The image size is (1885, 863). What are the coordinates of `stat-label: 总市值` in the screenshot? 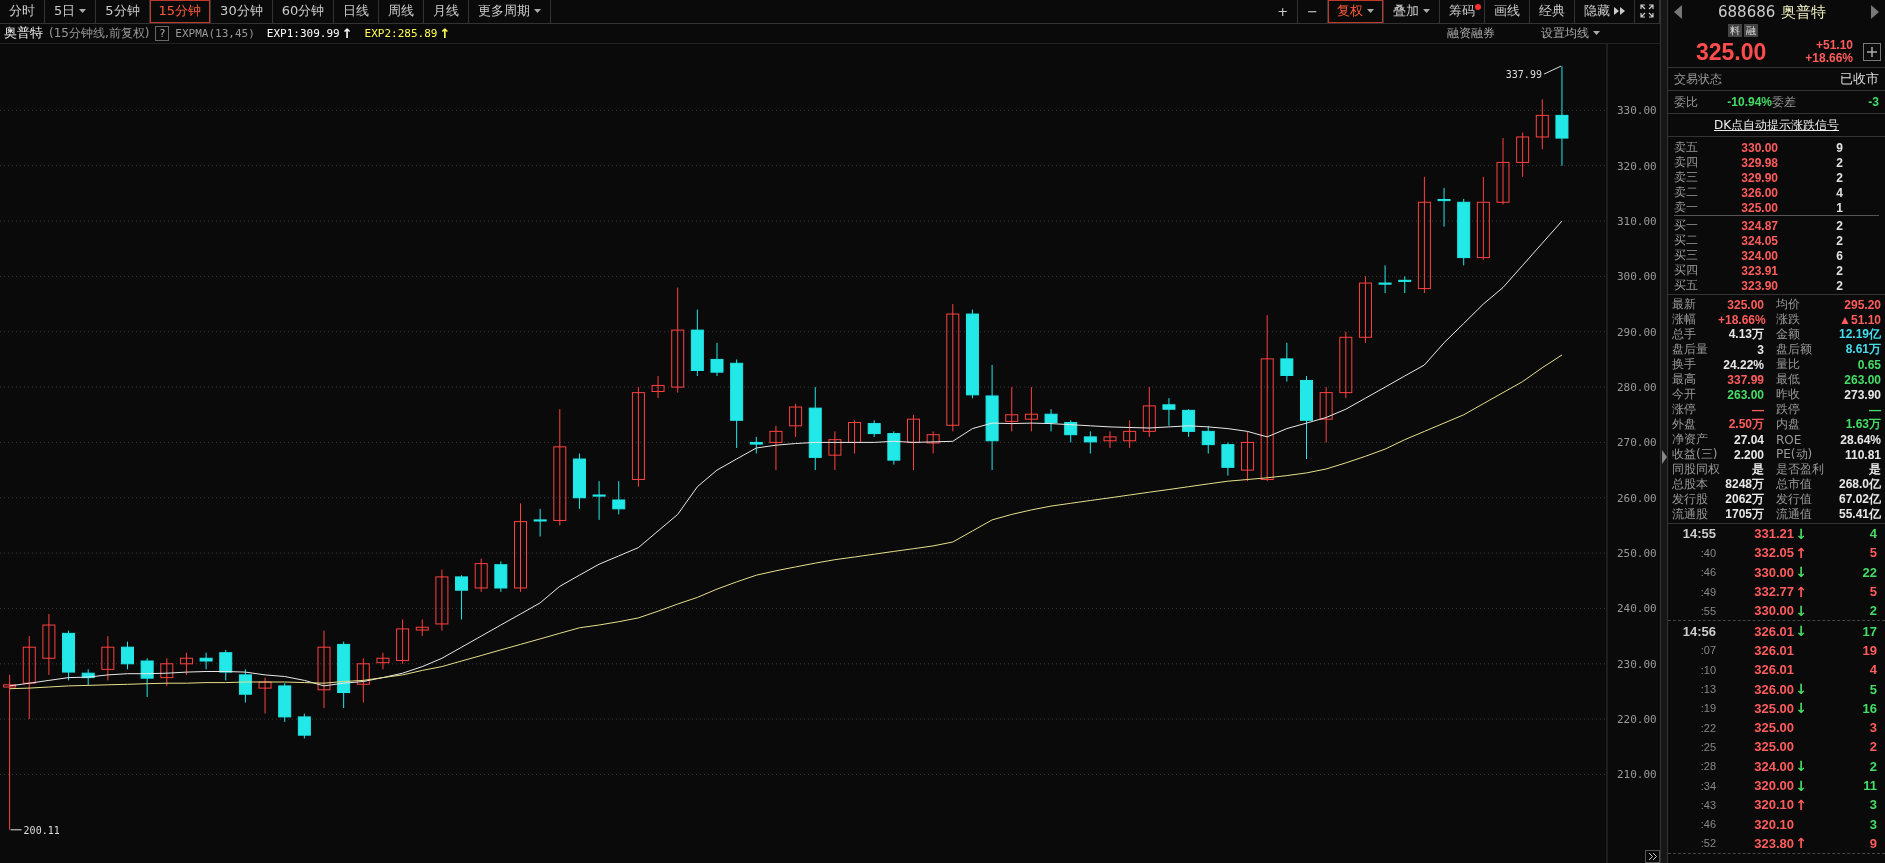 It's located at (1794, 484).